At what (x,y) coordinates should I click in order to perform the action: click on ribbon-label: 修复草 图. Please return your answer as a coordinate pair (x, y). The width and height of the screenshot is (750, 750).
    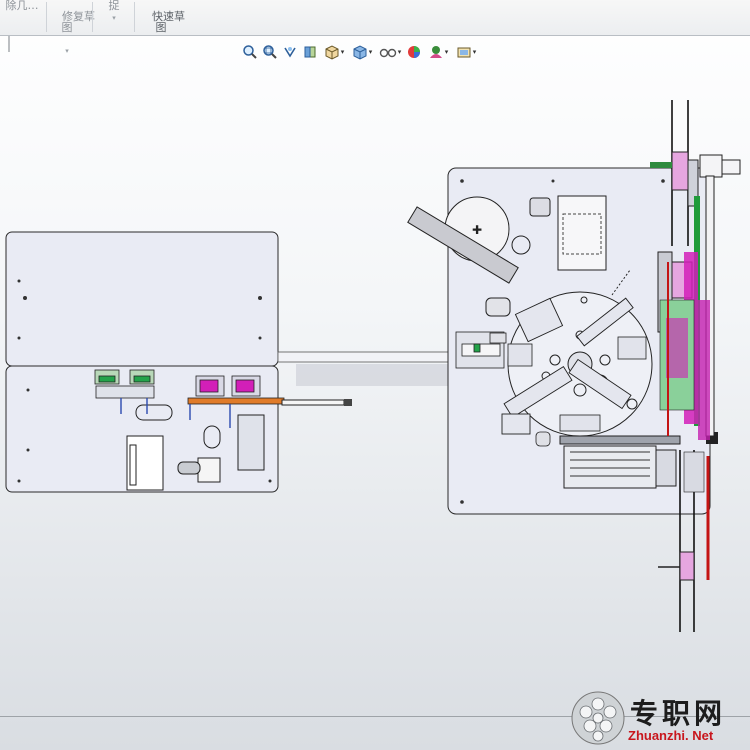
    Looking at the image, I should click on (78, 22).